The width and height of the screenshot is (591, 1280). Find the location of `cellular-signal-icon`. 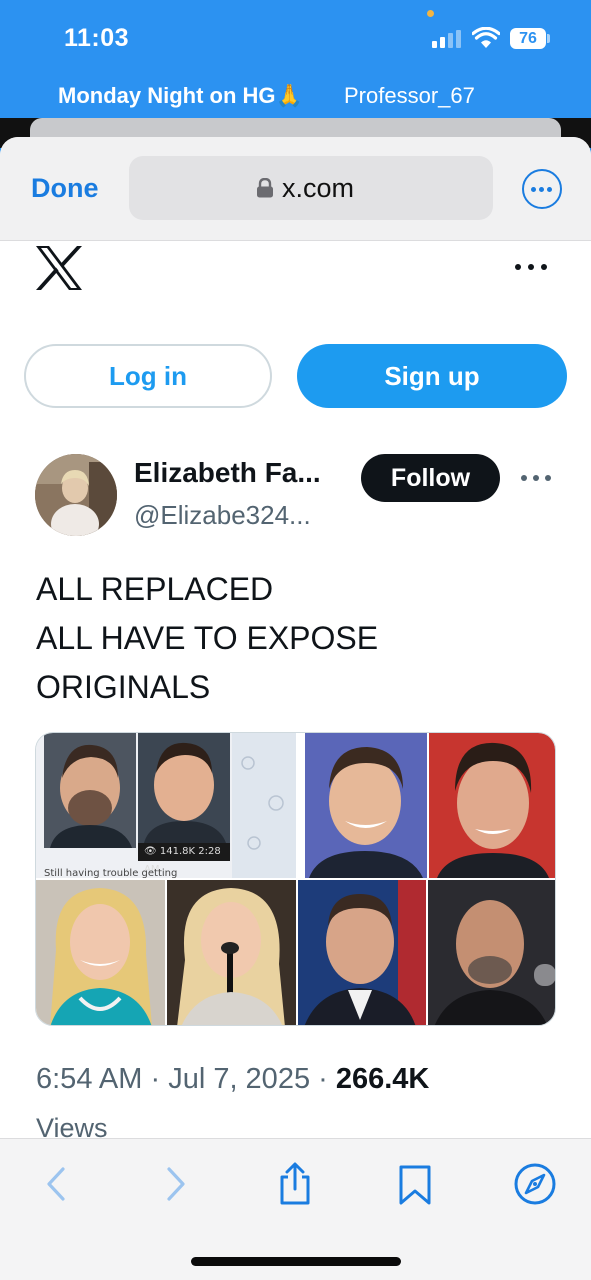

cellular-signal-icon is located at coordinates (447, 39).